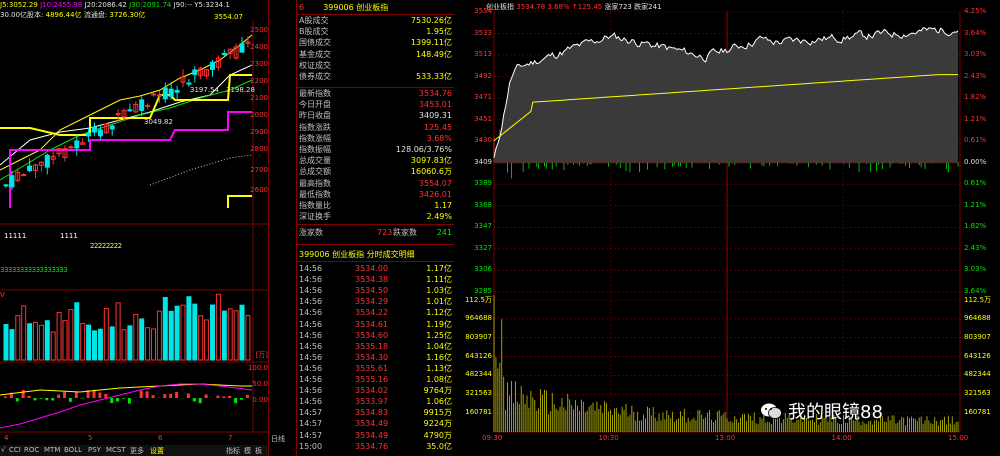 This screenshot has height=456, width=1000. I want to click on trade-row: 14:56 3534.02 9764万, so click(375, 391).